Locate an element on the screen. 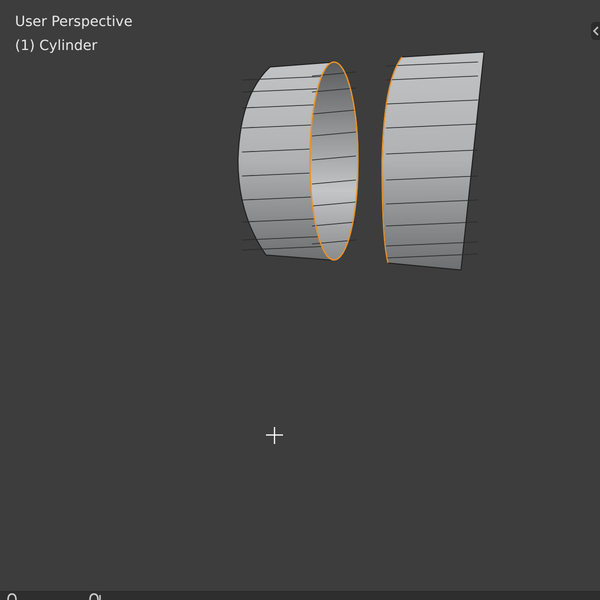  sidebar-toggle-button is located at coordinates (595, 31).